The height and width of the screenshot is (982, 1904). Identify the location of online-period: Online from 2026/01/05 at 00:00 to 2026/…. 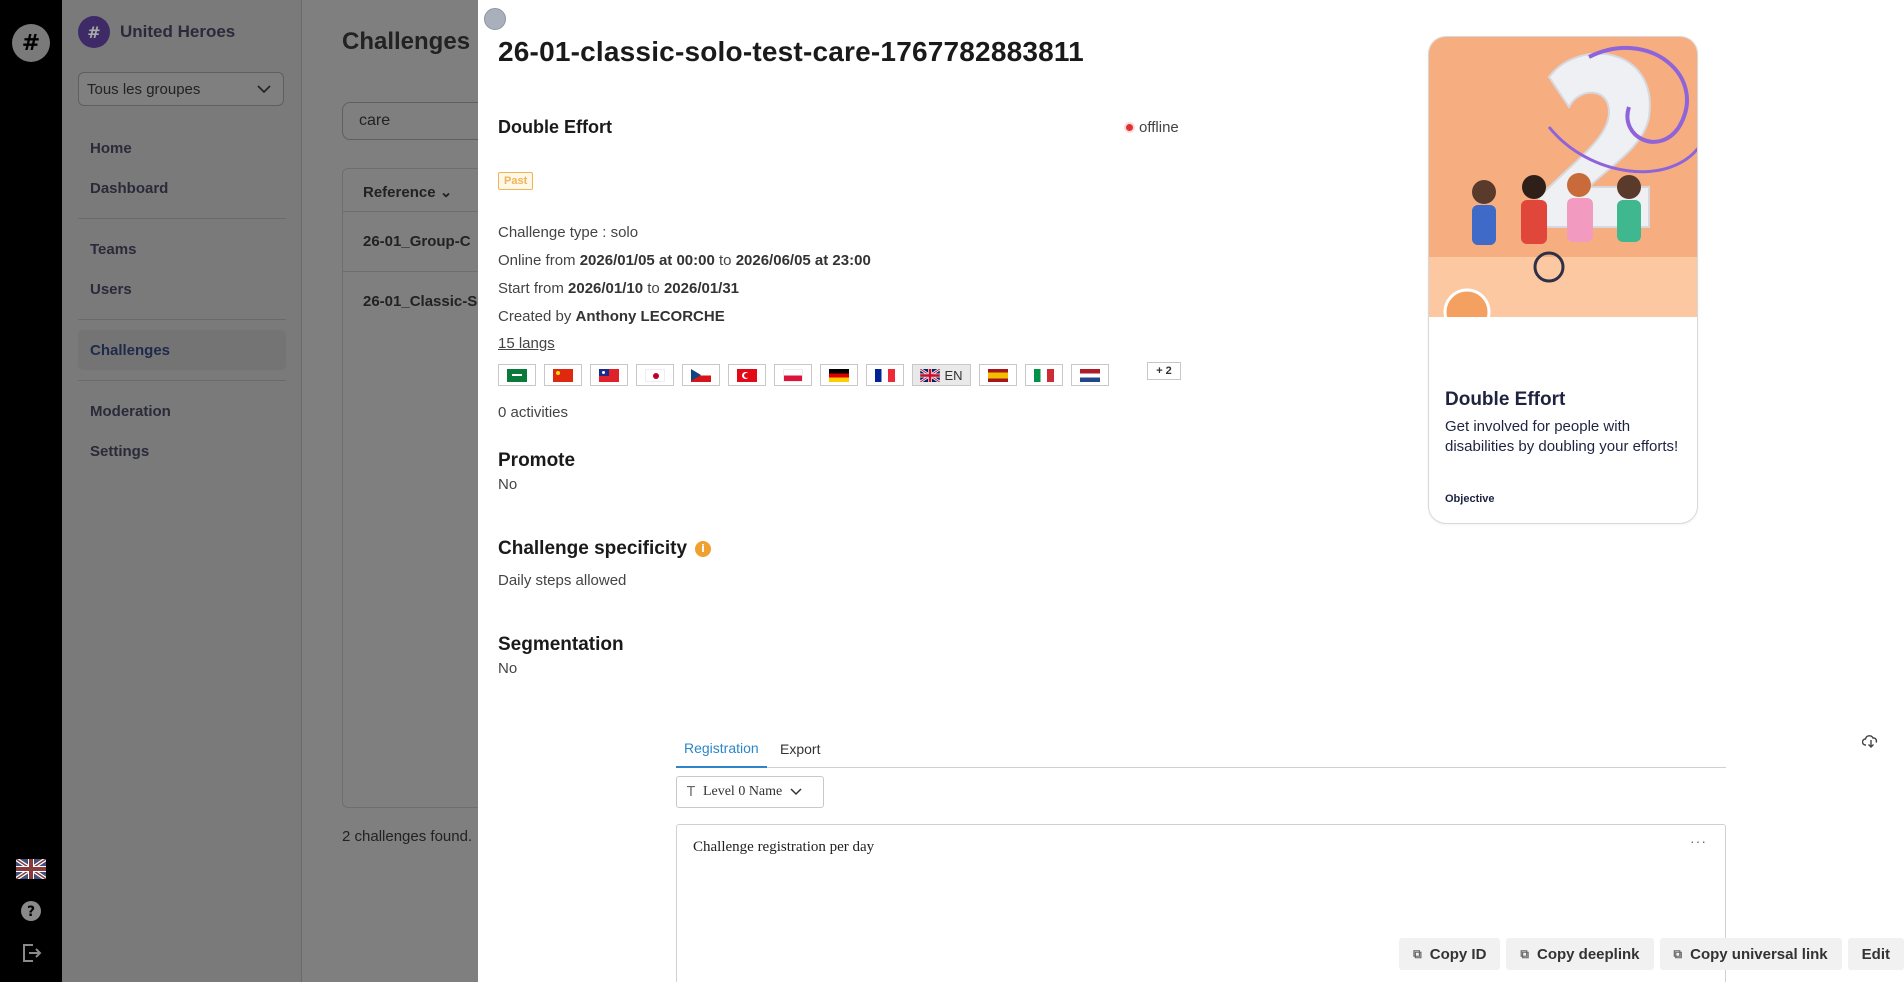
(684, 260).